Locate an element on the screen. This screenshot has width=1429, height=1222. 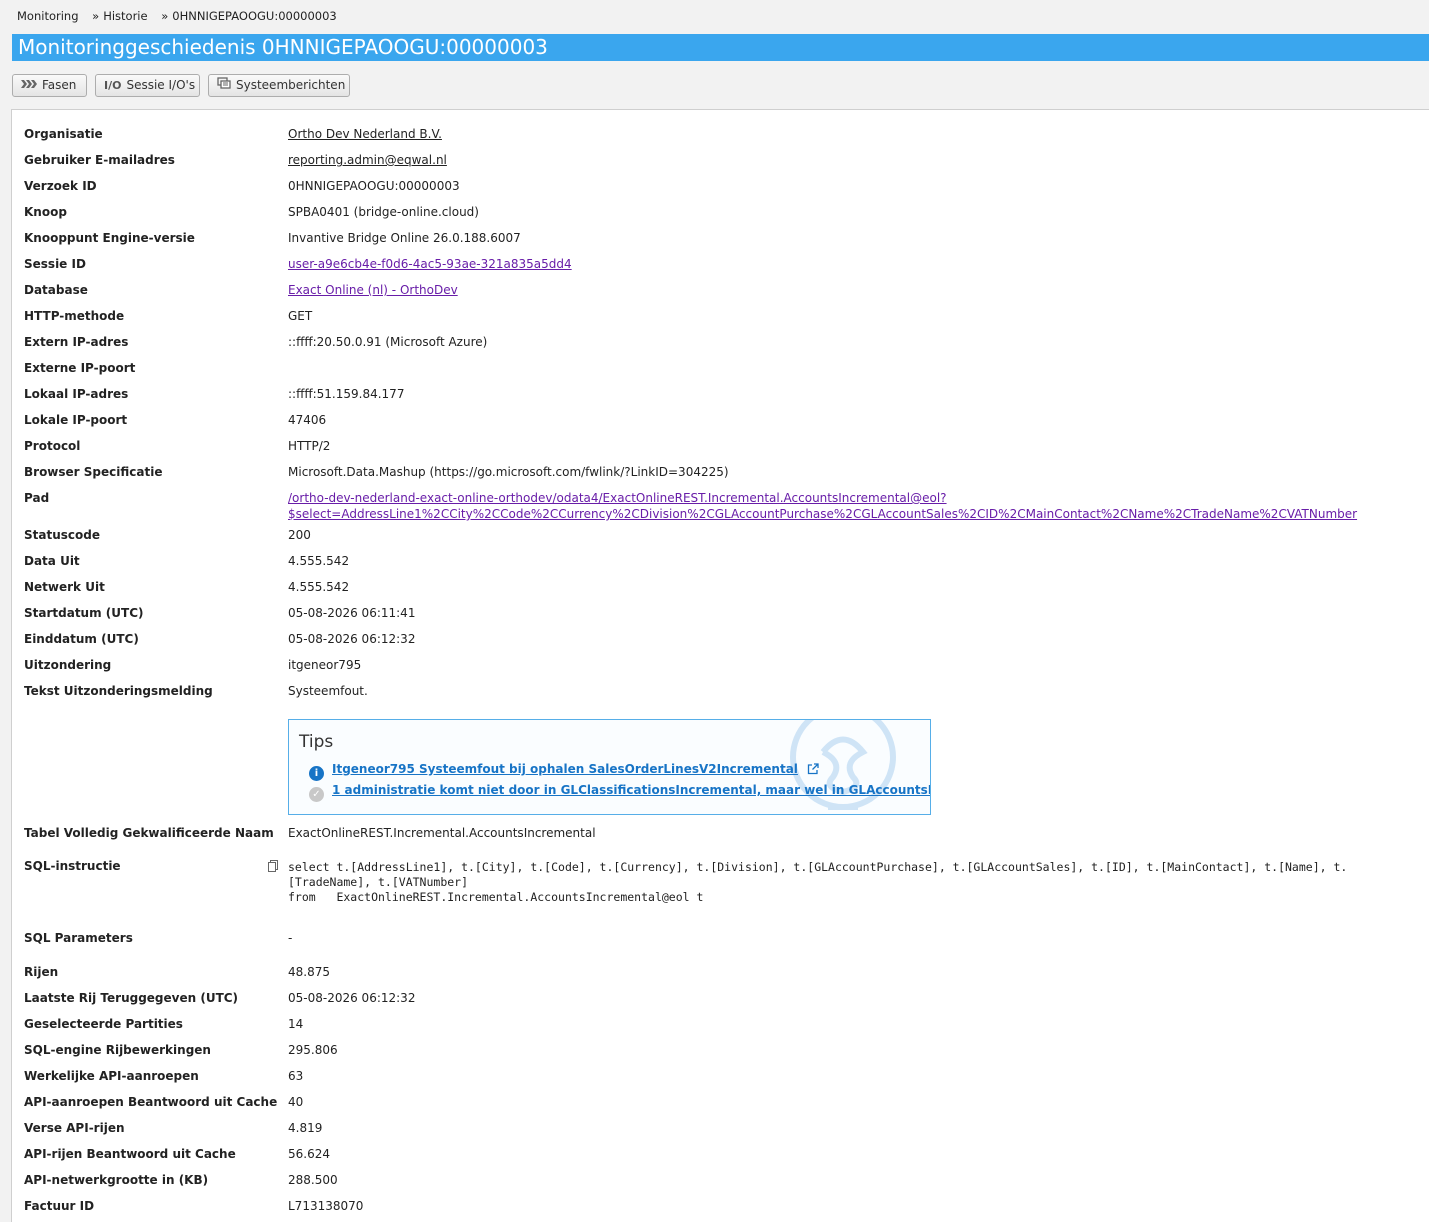
verzoek-id-value: 0HNNIGEPAOOGU:00000003 is located at coordinates (374, 186).